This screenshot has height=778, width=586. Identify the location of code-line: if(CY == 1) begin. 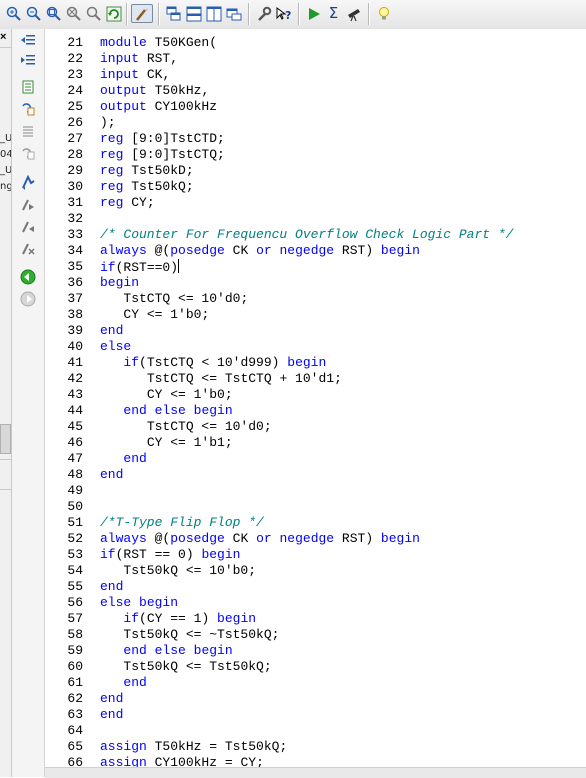
(178, 619).